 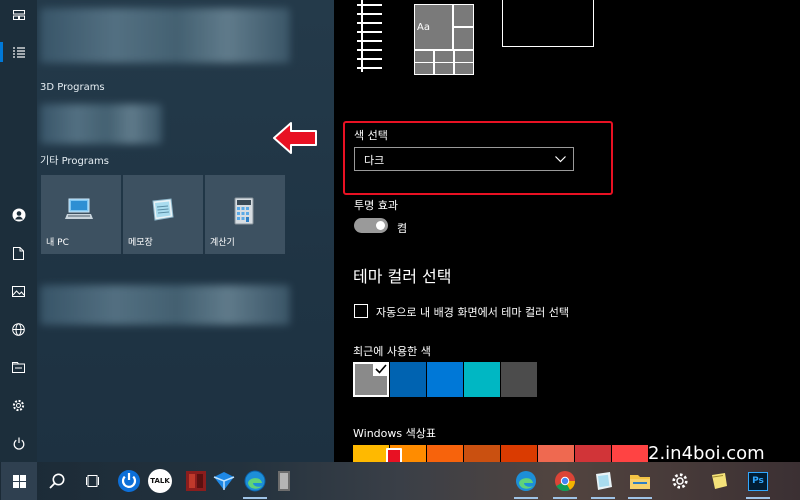 I want to click on group-label-3d: 3D Programs, so click(x=72, y=87).